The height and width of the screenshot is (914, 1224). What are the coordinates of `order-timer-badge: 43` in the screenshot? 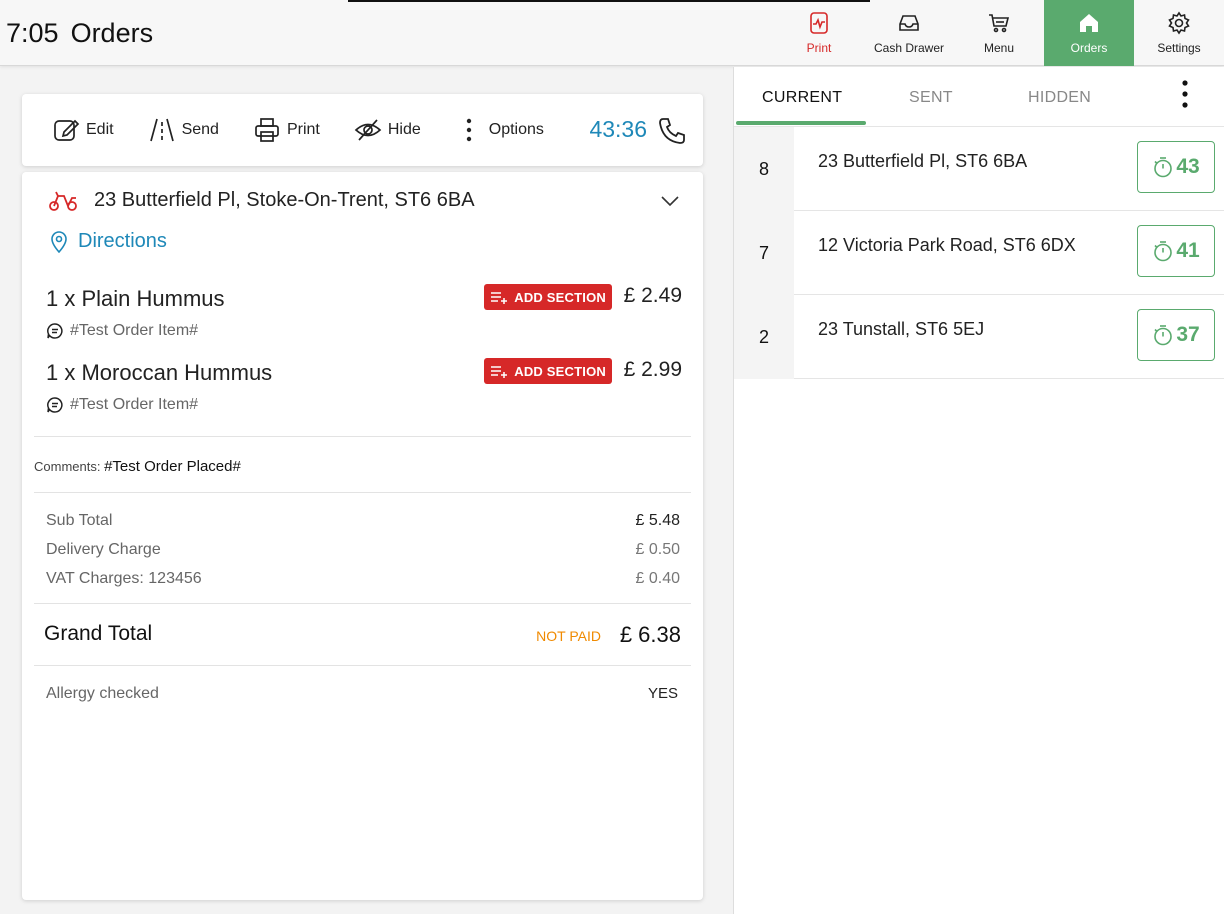 It's located at (1176, 167).